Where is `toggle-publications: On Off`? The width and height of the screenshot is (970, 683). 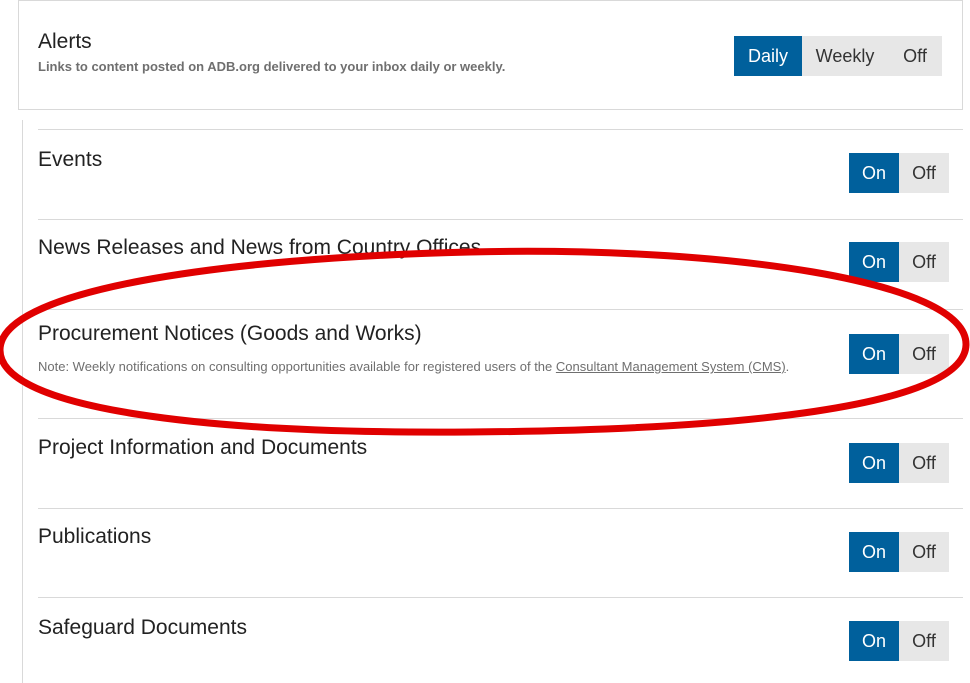 toggle-publications: On Off is located at coordinates (899, 552).